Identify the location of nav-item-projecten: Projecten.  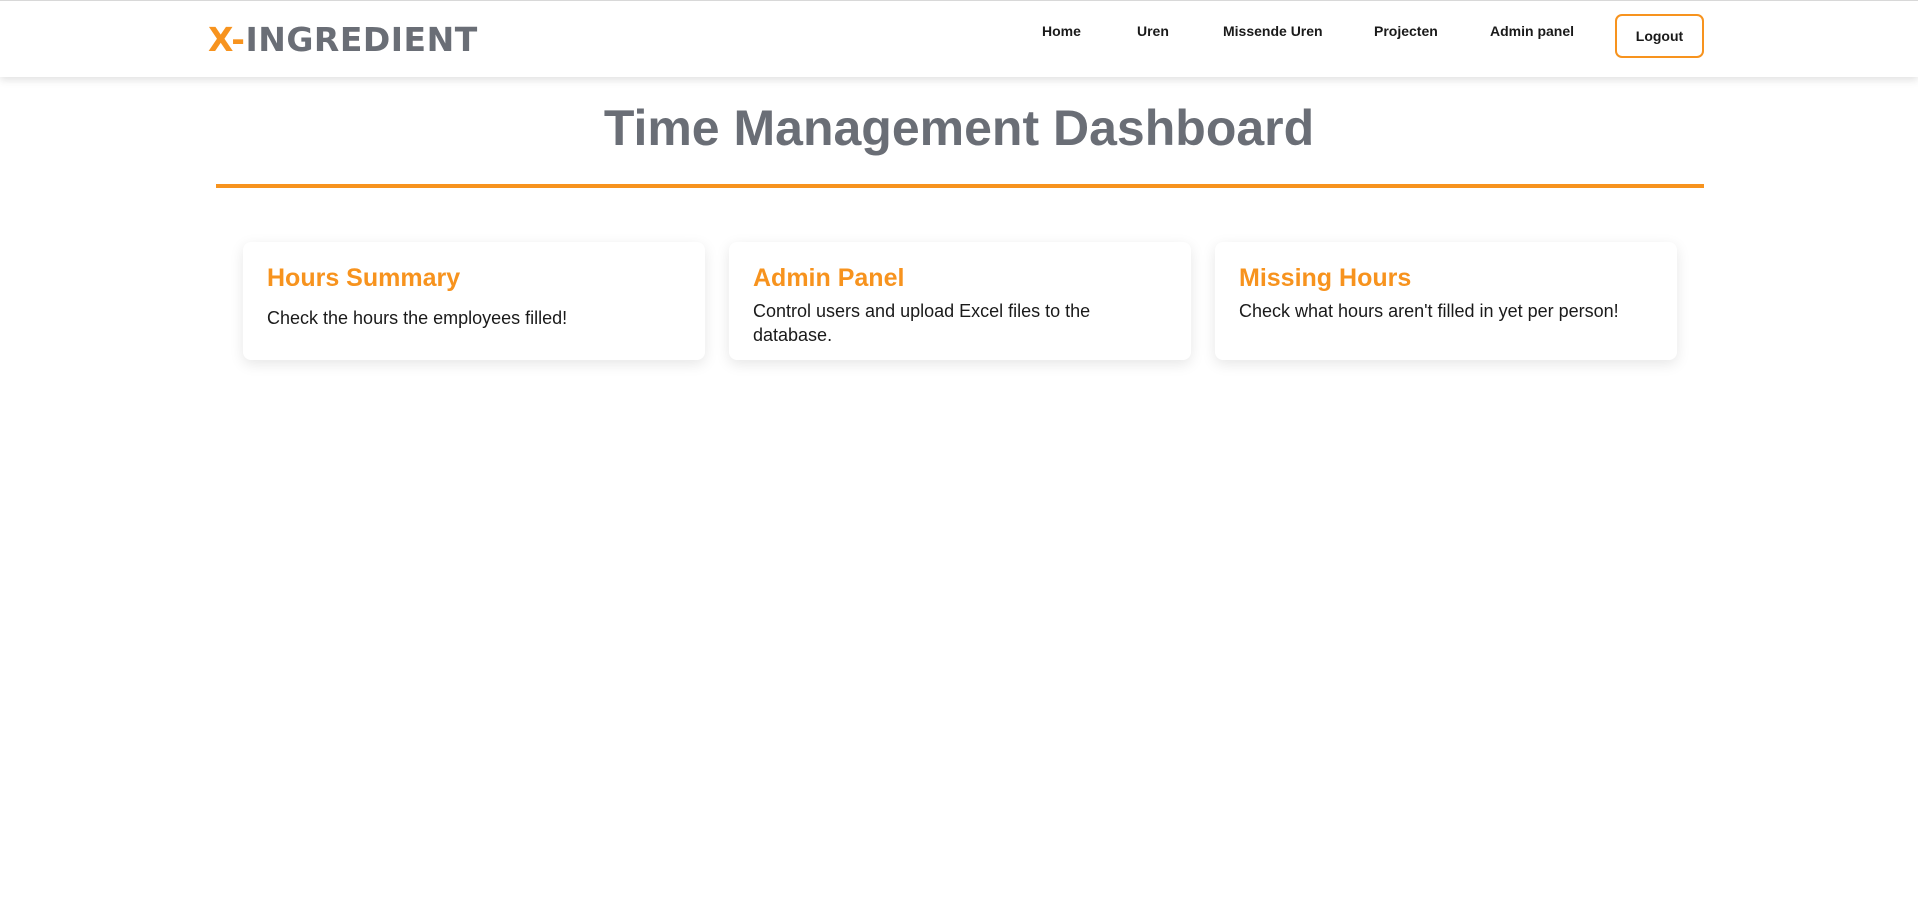
(1406, 31).